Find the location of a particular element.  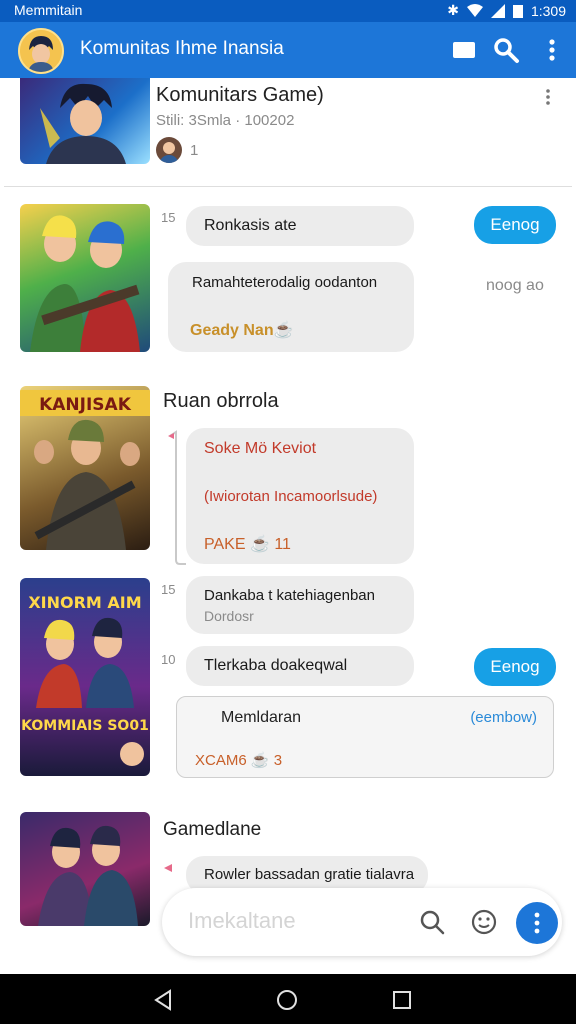

status-bar: Memmitain ✱ 1:309 is located at coordinates (288, 11).